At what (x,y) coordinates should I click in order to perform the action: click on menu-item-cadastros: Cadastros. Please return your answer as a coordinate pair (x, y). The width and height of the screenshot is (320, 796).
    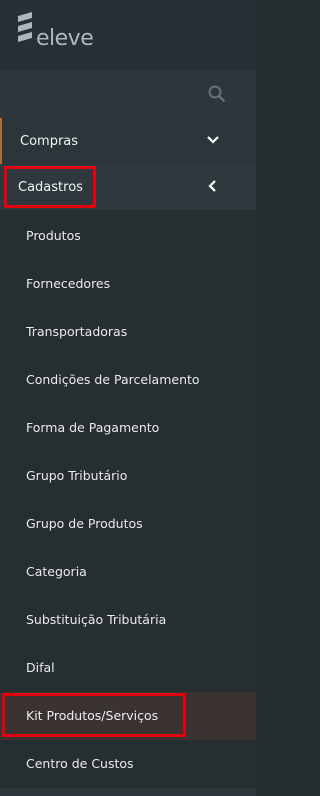
    Looking at the image, I should click on (128, 187).